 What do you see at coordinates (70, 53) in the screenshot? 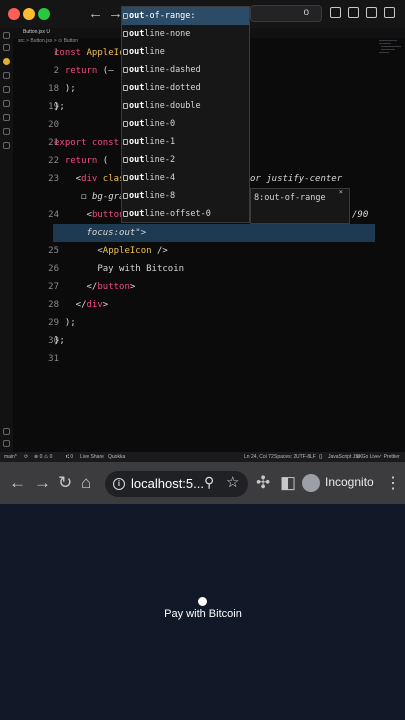
I see `code-token: const` at bounding box center [70, 53].